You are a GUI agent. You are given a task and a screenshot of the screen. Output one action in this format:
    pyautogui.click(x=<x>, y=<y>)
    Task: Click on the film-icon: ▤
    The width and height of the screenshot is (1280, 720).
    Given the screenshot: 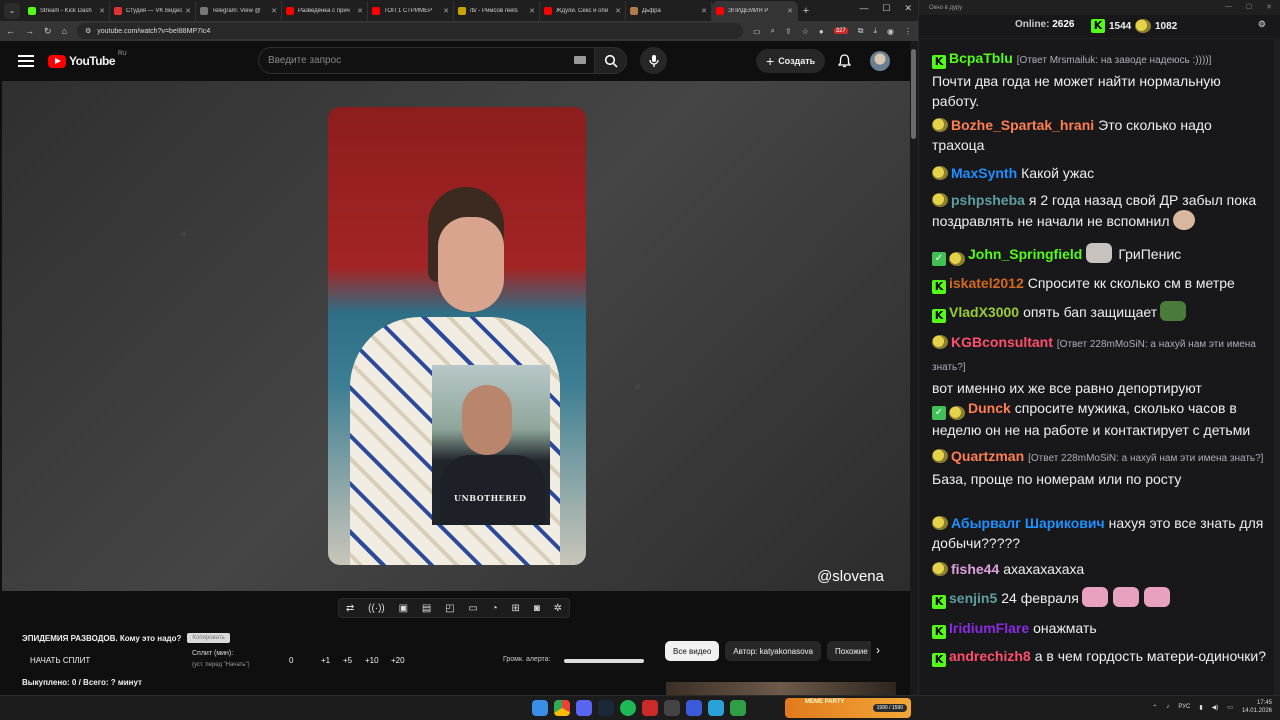 What is the action you would take?
    pyautogui.click(x=426, y=608)
    